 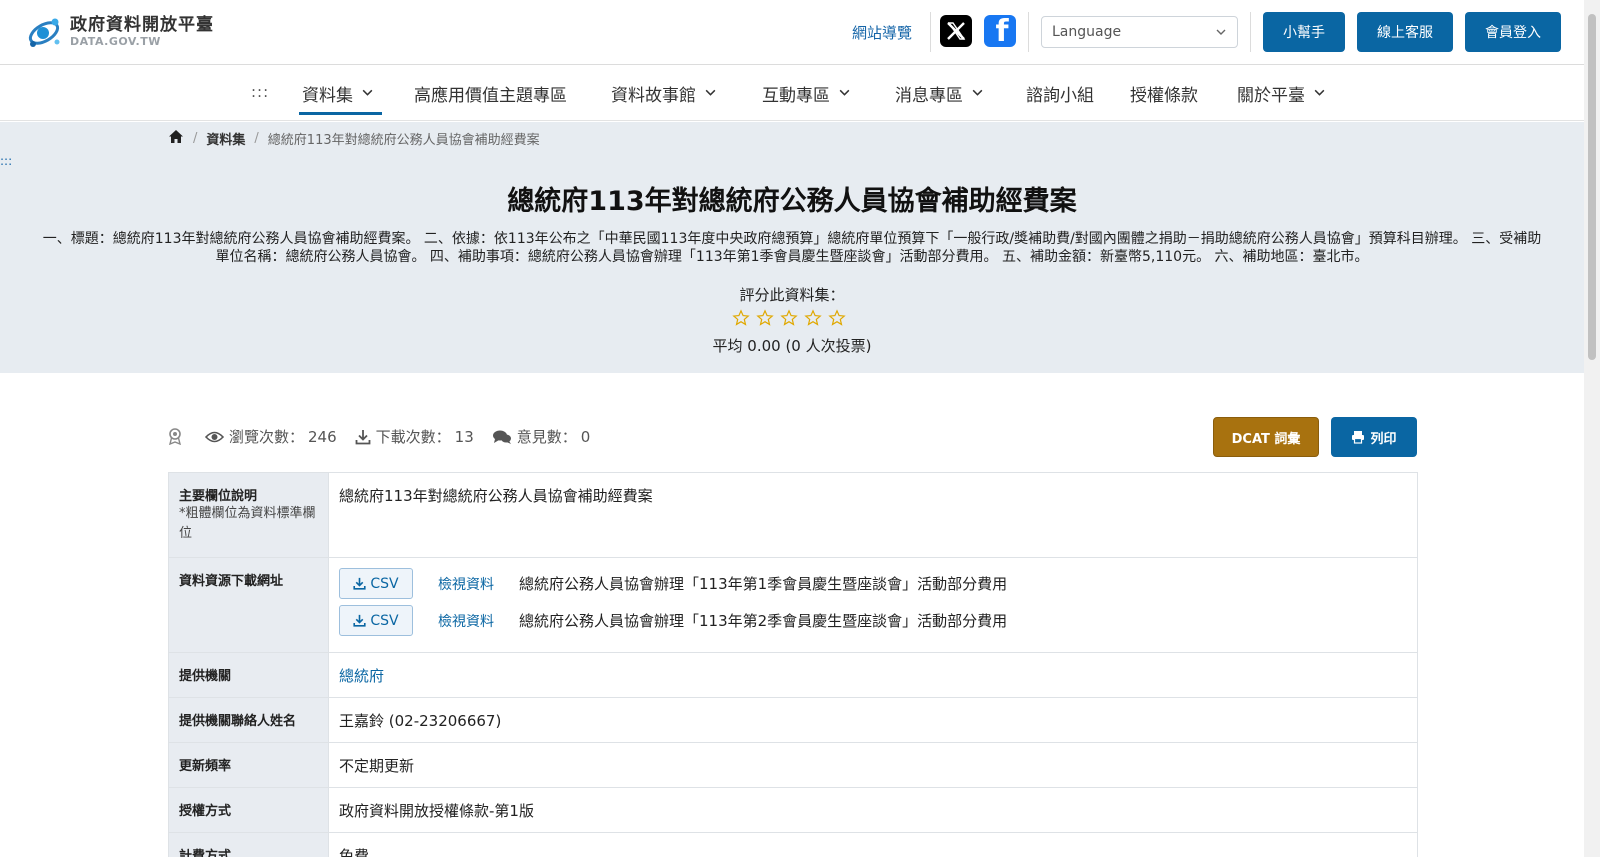 I want to click on nav-item-label: 諮詢小組, so click(x=1060, y=96).